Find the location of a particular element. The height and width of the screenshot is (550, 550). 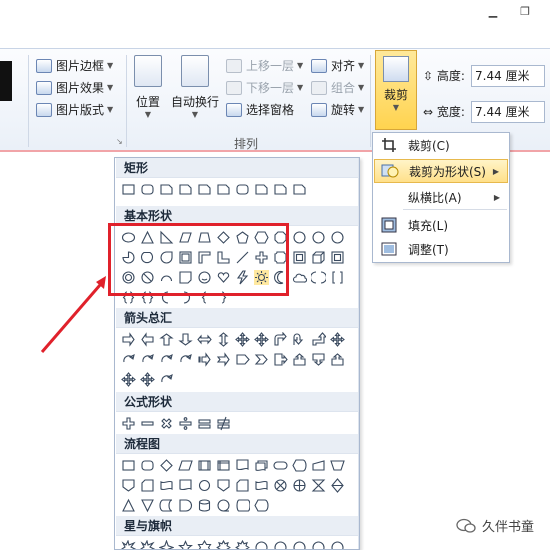

height-input: 7.44 厘米 is located at coordinates (508, 76).